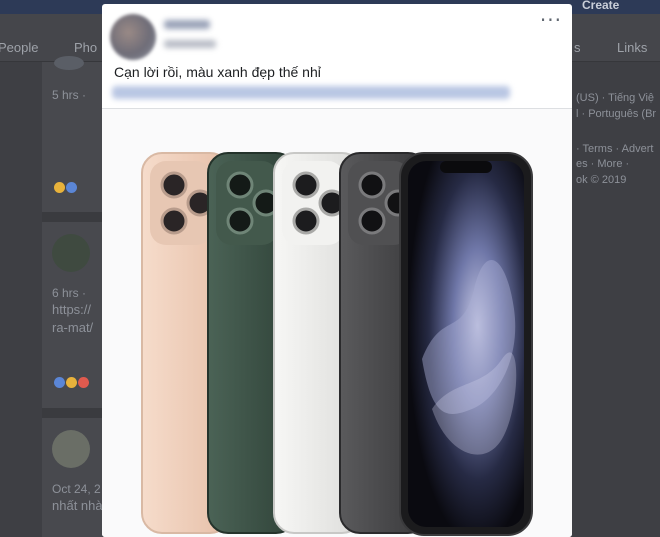  Describe the element at coordinates (615, 98) in the screenshot. I see `footer-language-link: (US) · Tiếng Việ` at that location.